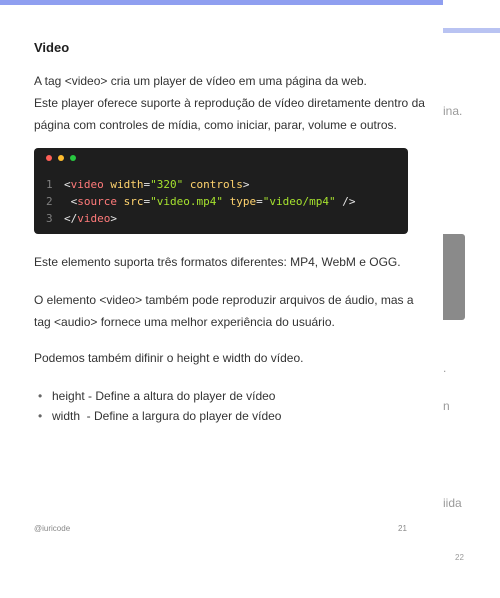 This screenshot has width=500, height=598. What do you see at coordinates (52, 528) in the screenshot?
I see `footer-author: @iuricode` at bounding box center [52, 528].